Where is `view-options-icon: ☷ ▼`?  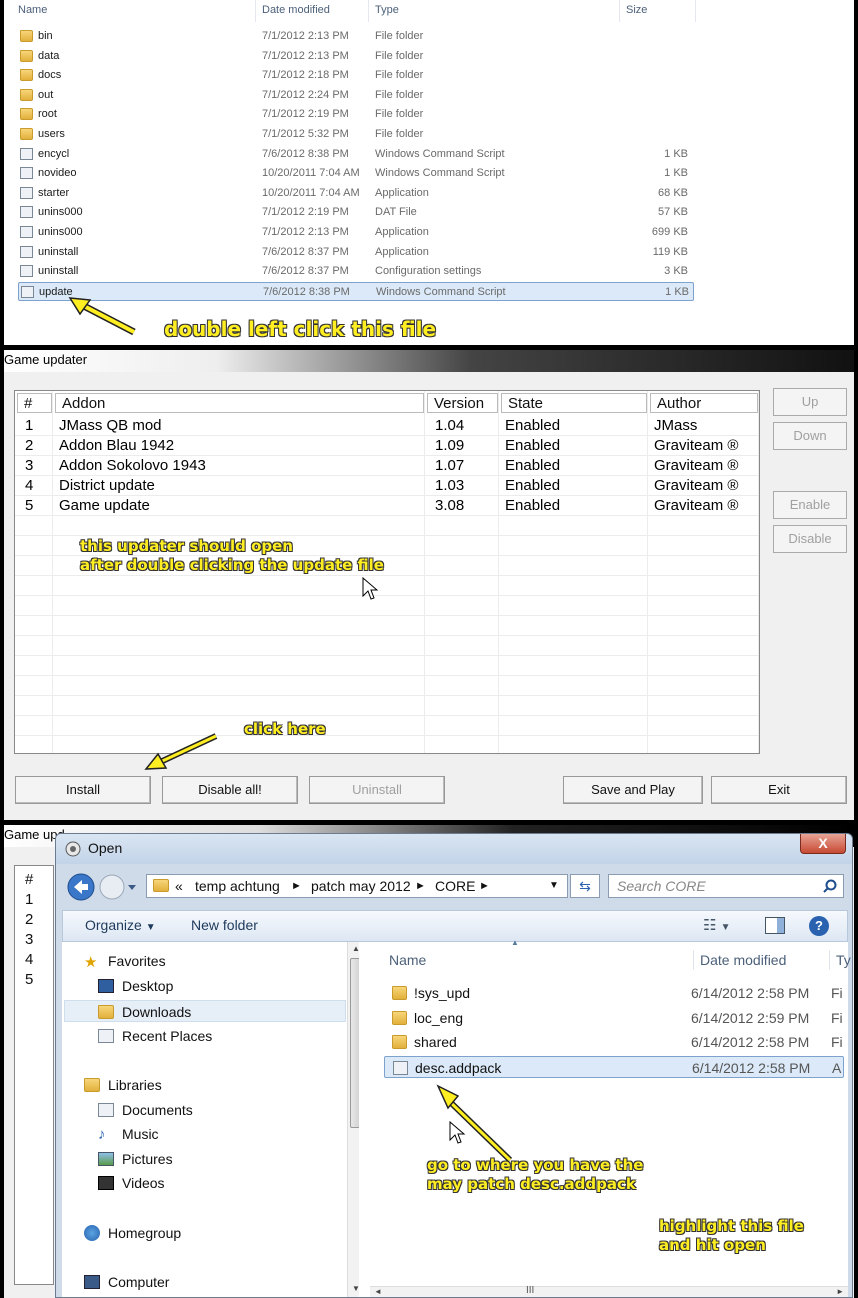 view-options-icon: ☷ ▼ is located at coordinates (717, 925).